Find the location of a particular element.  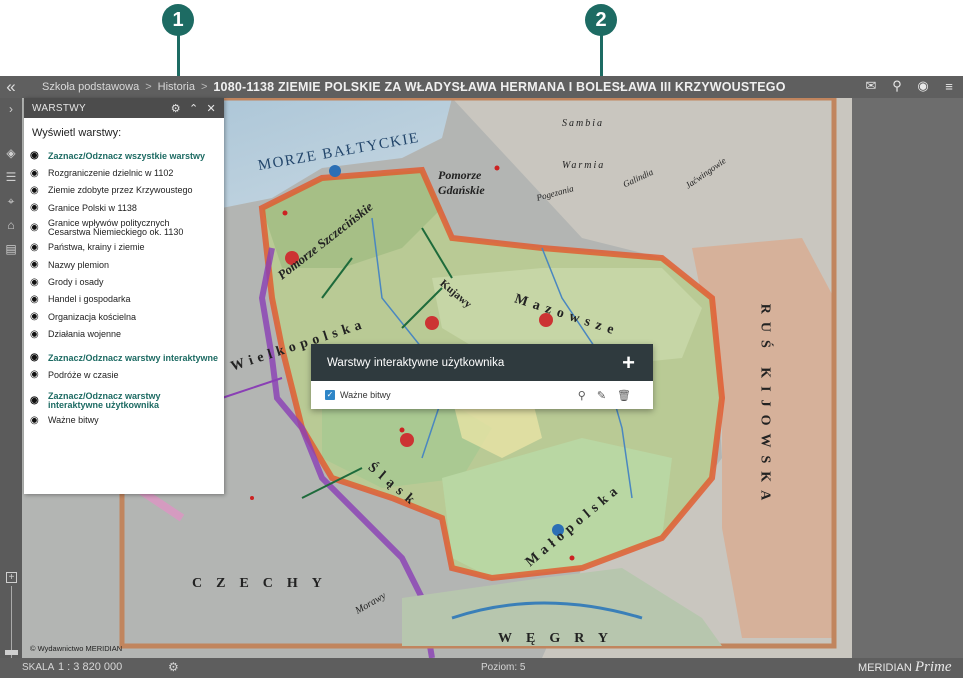

layer-item: ◉ Grody i osady is located at coordinates (124, 281).